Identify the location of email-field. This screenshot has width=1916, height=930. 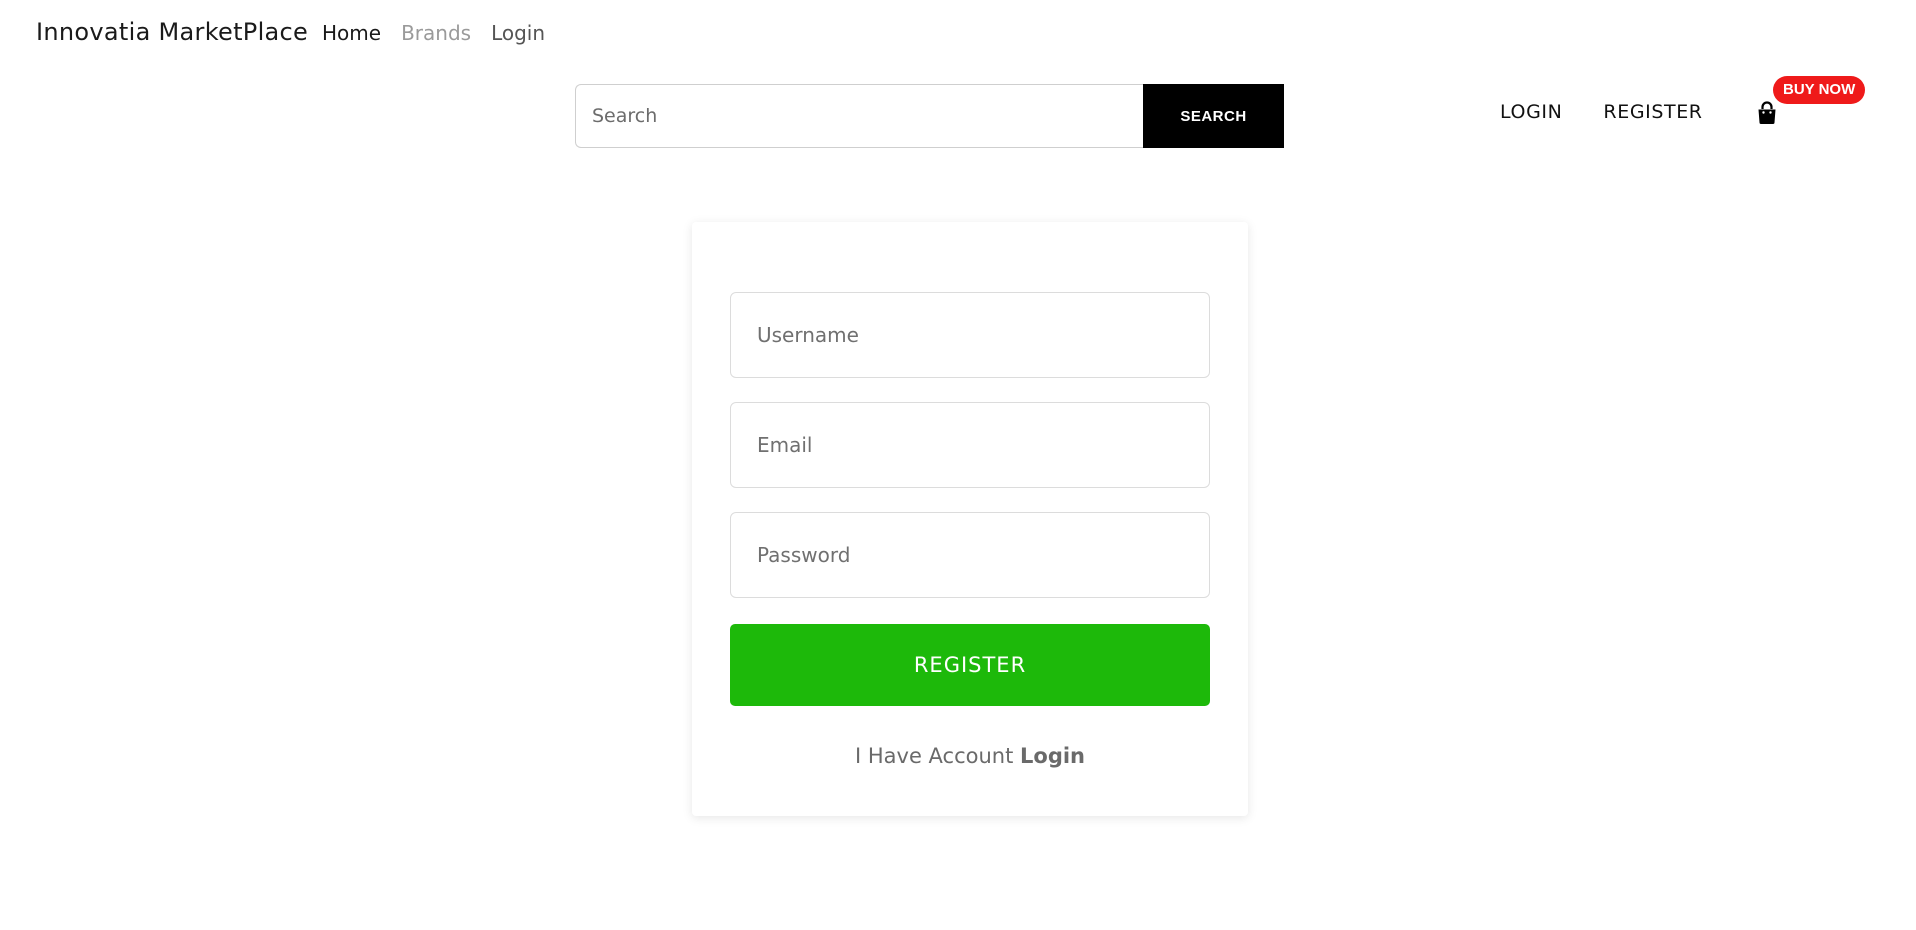
(970, 445).